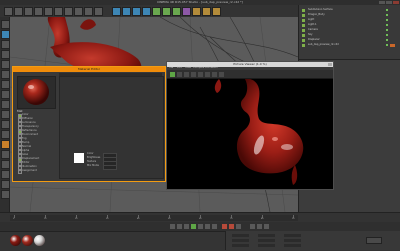 The width and height of the screenshot is (400, 251). Describe the element at coordinates (193, 74) in the screenshot. I see `zoom-fit-icon` at that location.